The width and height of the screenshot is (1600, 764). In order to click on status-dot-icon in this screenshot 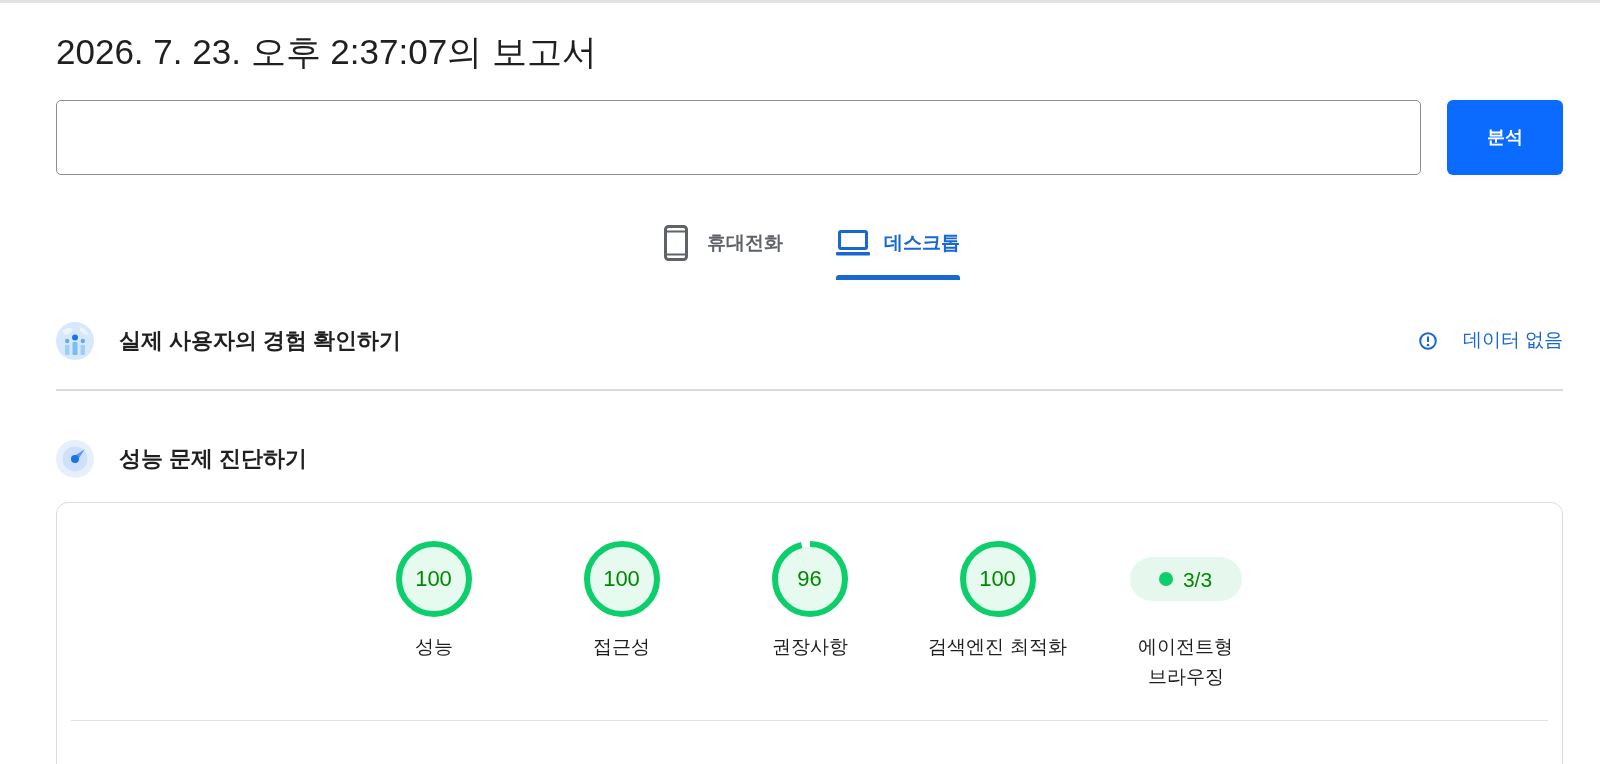, I will do `click(1165, 579)`.